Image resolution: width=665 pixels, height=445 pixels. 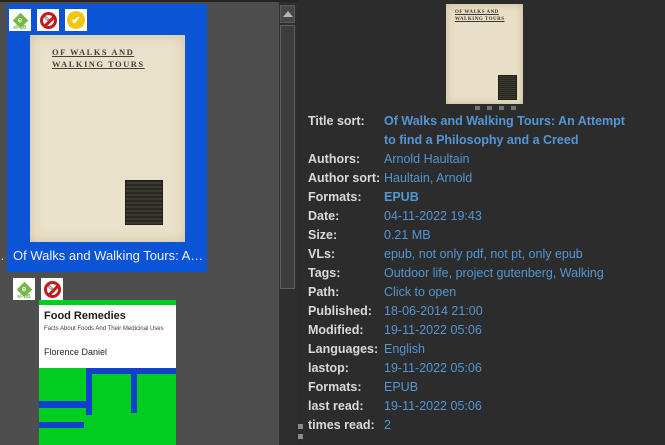 What do you see at coordinates (344, 178) in the screenshot?
I see `metadata-label: Author sort:` at bounding box center [344, 178].